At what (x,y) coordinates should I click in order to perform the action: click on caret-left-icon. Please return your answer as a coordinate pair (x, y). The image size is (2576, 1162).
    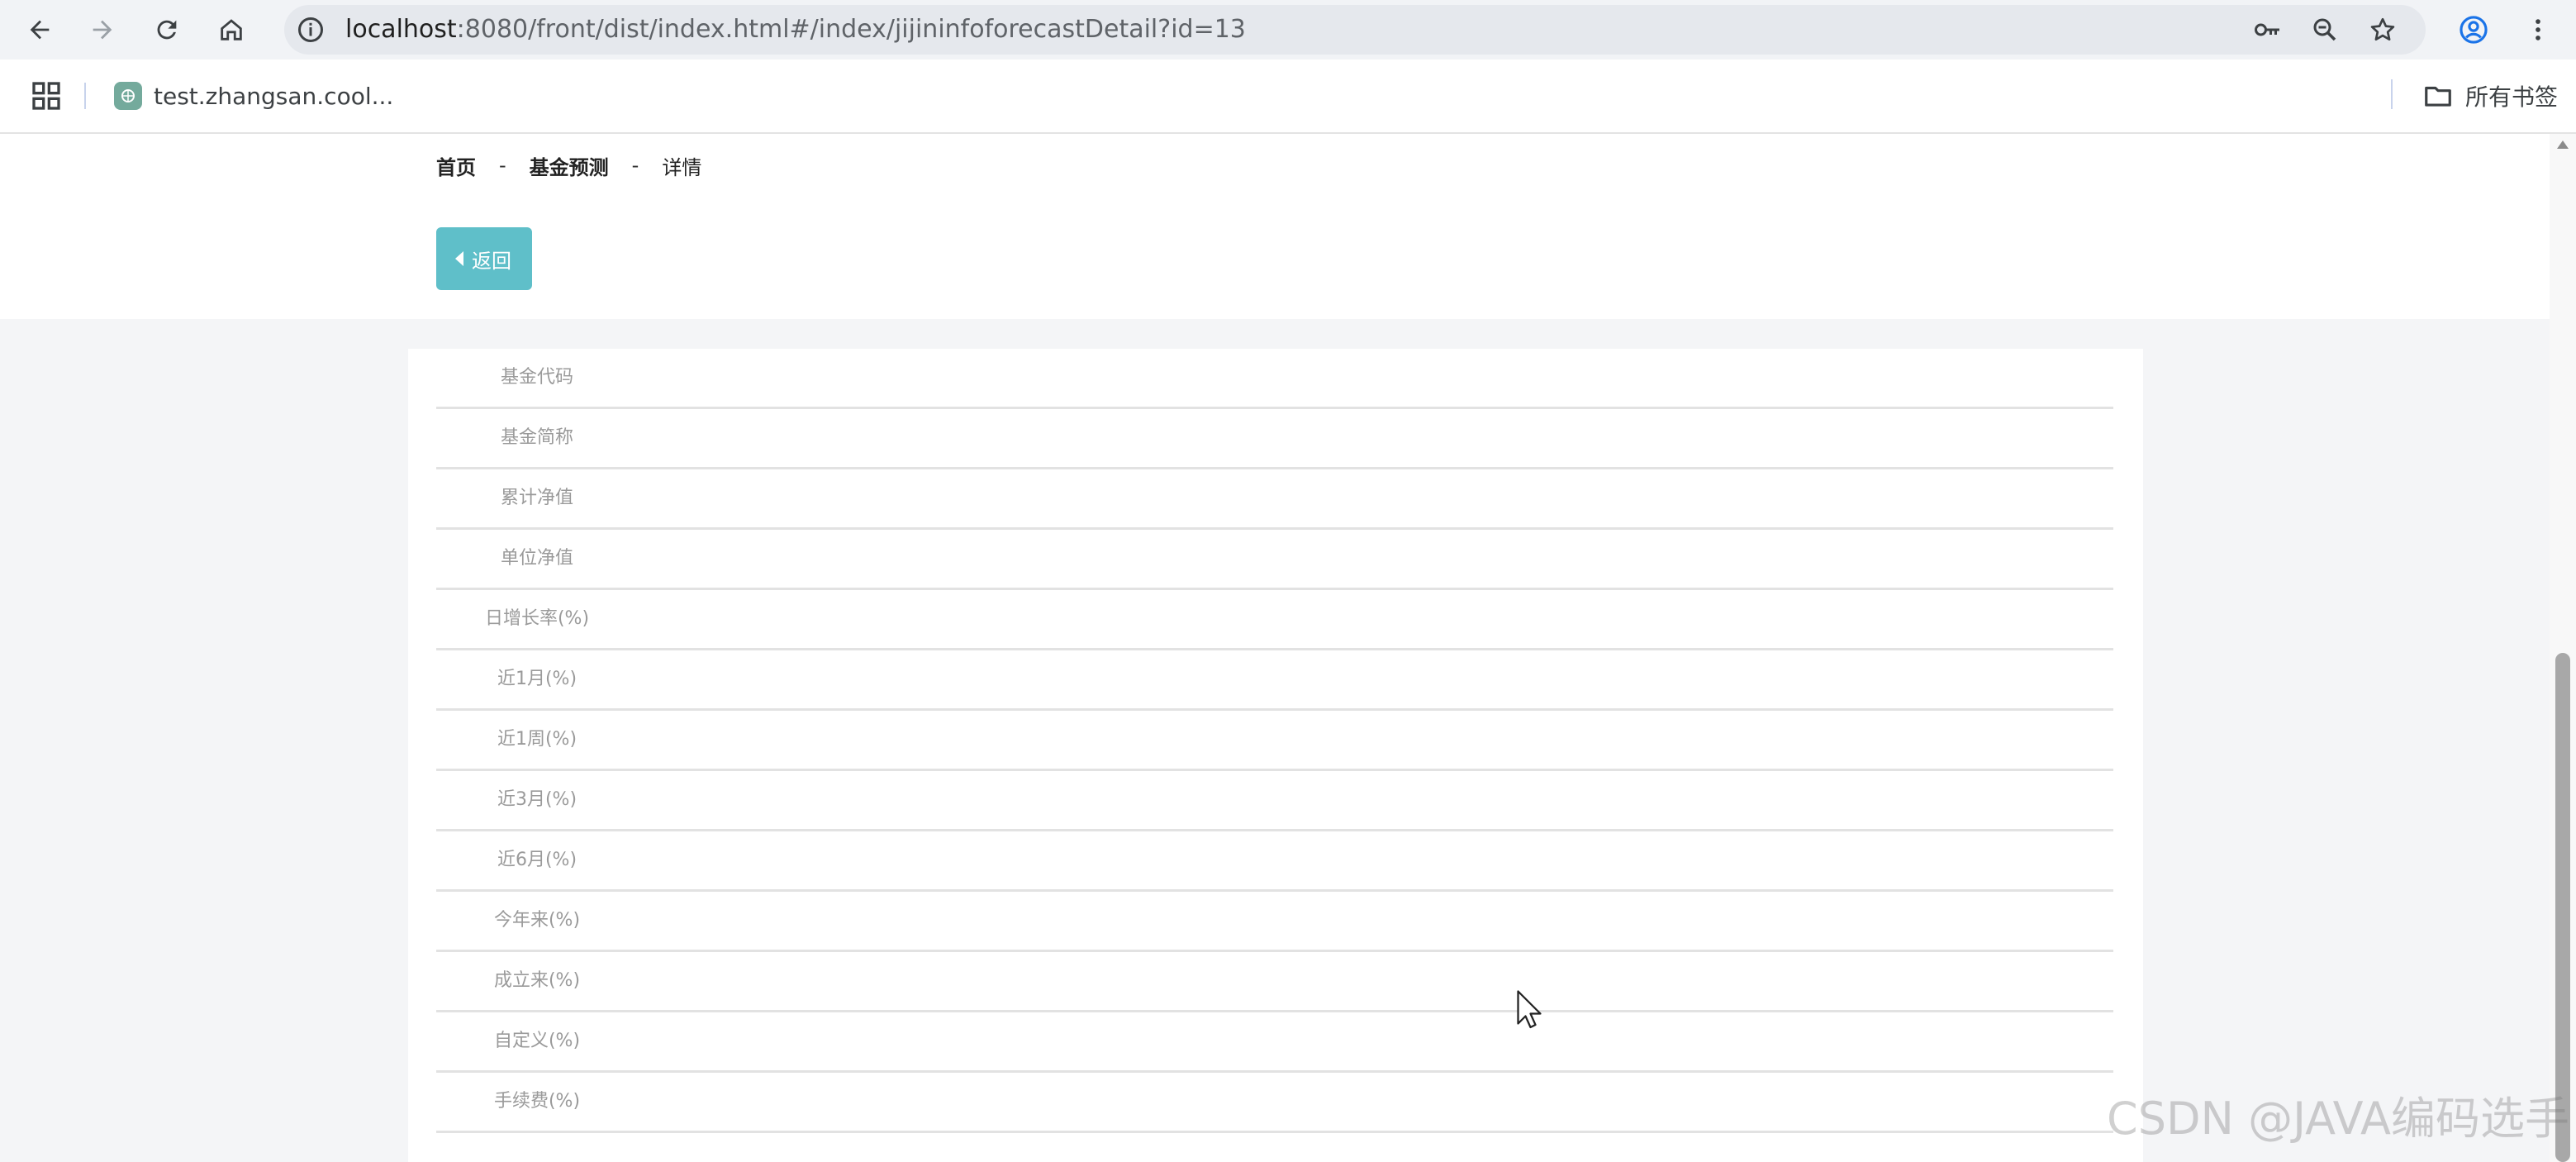
    Looking at the image, I should click on (459, 258).